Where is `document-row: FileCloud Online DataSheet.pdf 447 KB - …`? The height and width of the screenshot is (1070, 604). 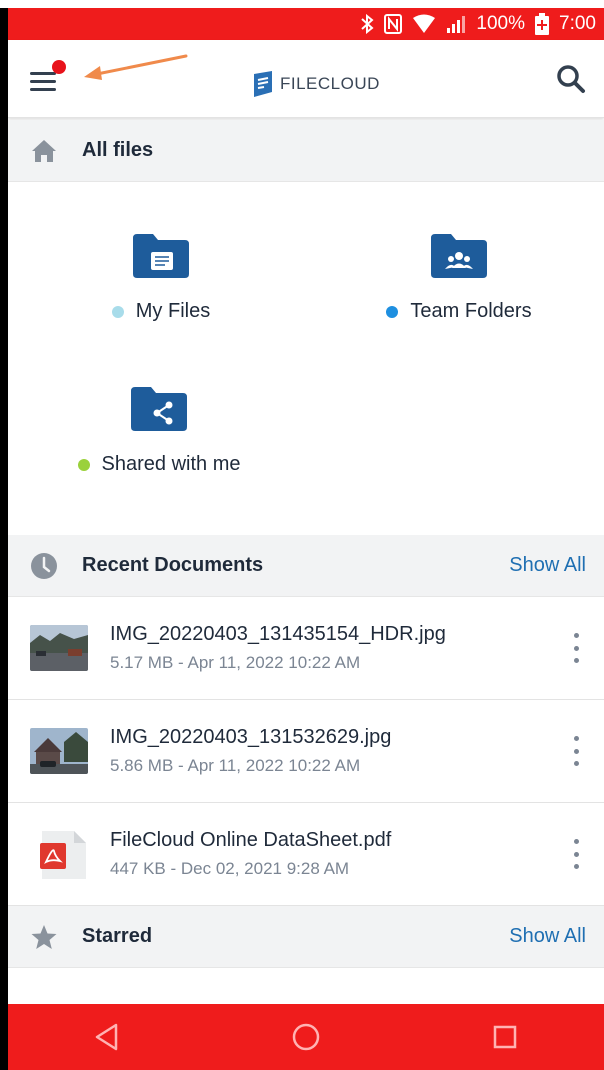
document-row: FileCloud Online DataSheet.pdf 447 KB - … is located at coordinates (306, 854).